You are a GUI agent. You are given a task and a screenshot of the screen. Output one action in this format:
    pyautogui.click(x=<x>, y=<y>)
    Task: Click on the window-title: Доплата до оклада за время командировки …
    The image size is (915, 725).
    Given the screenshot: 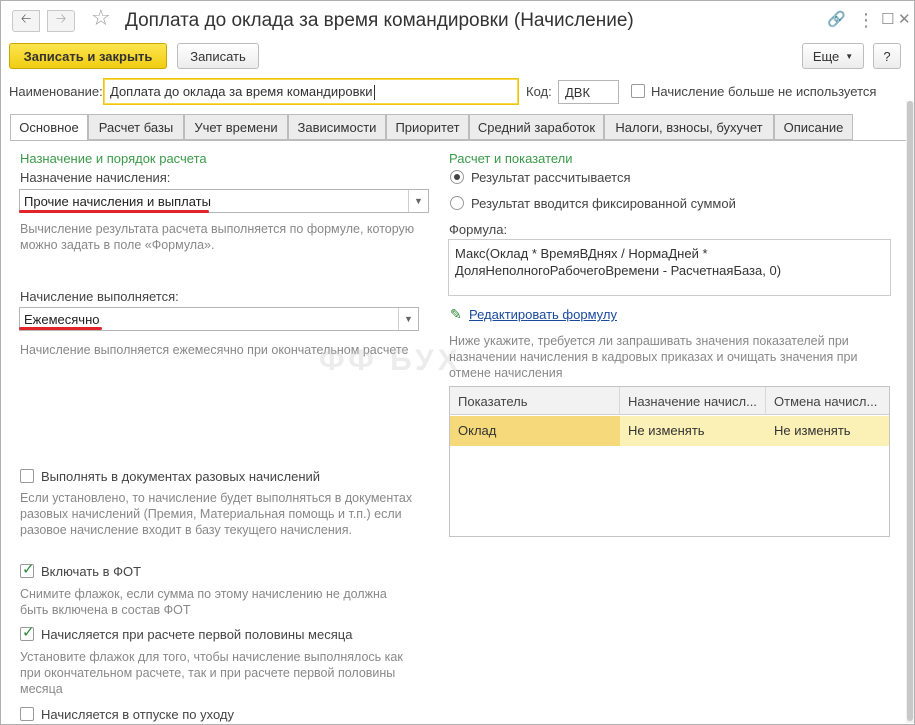 What is the action you would take?
    pyautogui.click(x=379, y=20)
    